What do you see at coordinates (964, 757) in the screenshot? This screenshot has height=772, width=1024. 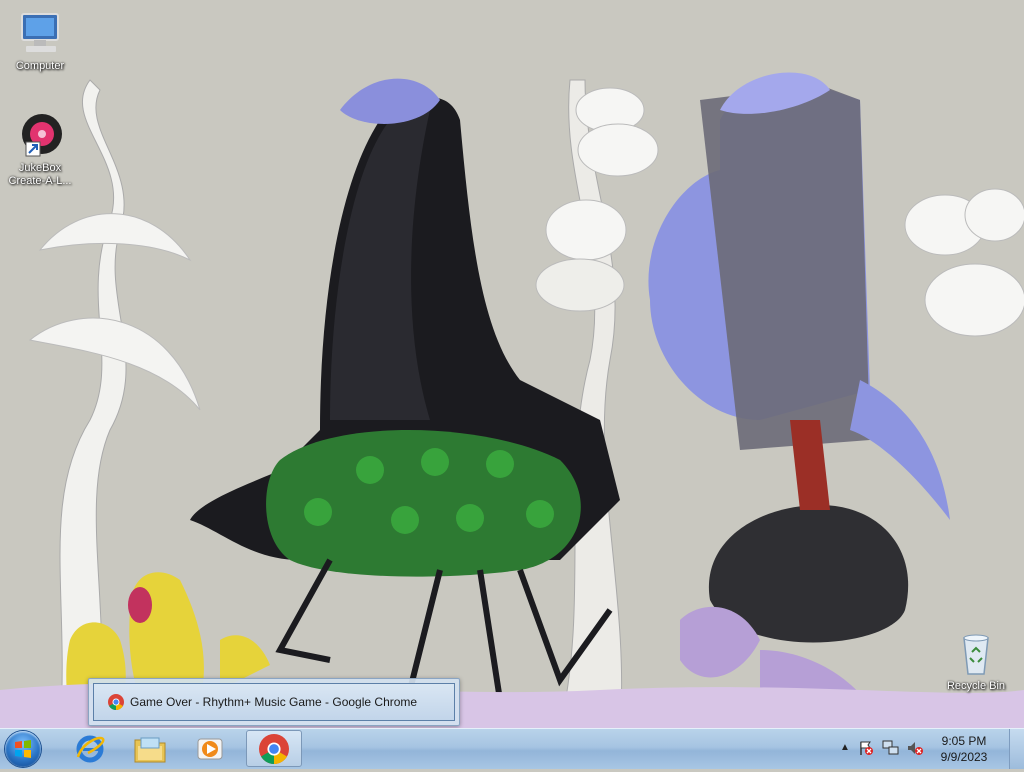 I see `clock-date: 9/9/2023` at bounding box center [964, 757].